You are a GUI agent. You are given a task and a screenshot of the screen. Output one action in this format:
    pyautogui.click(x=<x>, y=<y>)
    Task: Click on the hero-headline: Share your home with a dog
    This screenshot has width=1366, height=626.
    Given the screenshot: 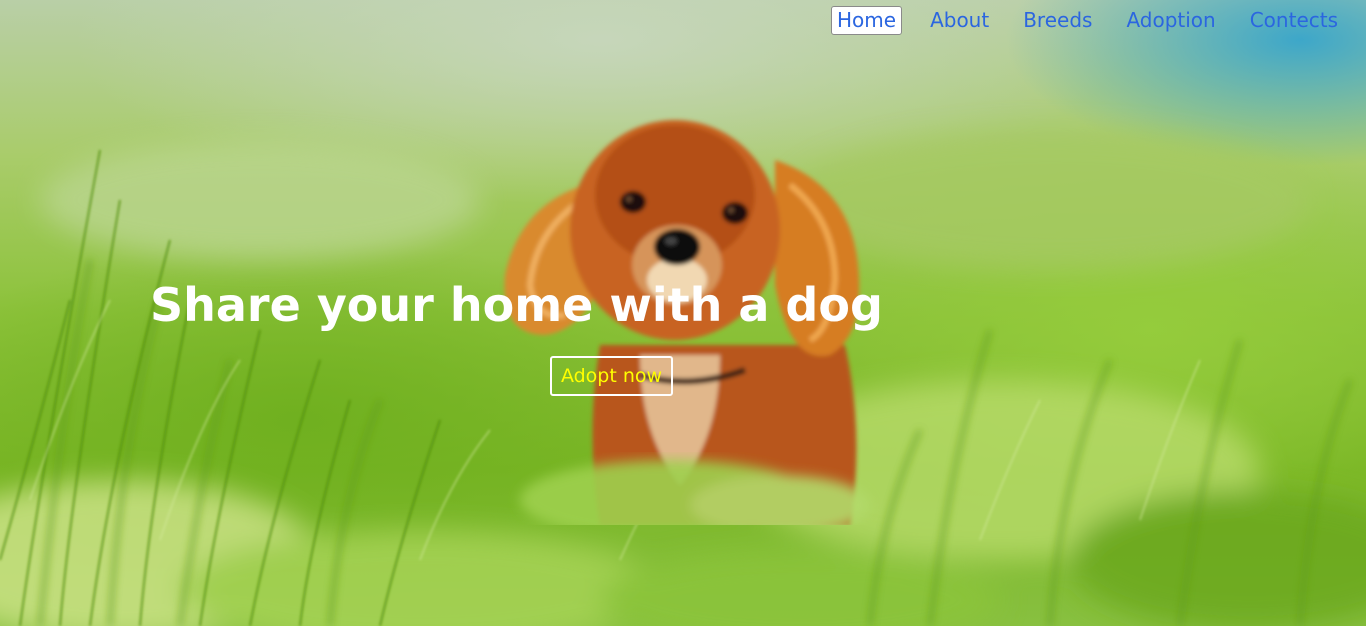 What is the action you would take?
    pyautogui.click(x=516, y=305)
    